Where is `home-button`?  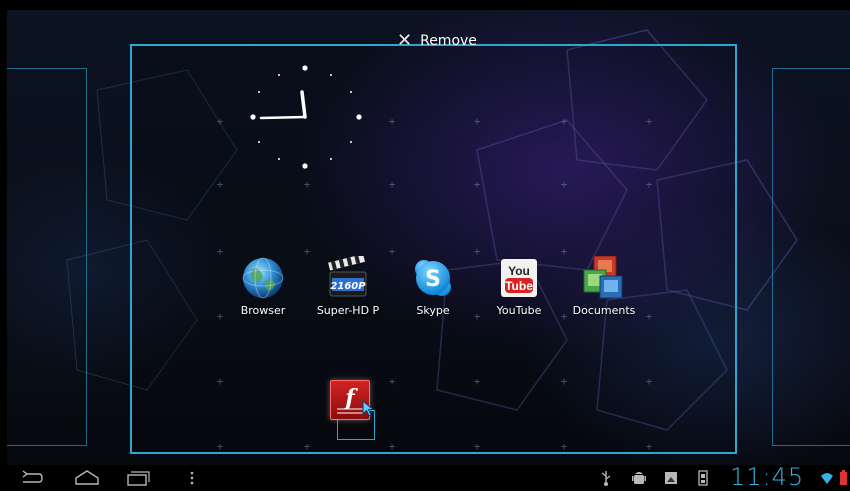
home-button is located at coordinates (87, 478).